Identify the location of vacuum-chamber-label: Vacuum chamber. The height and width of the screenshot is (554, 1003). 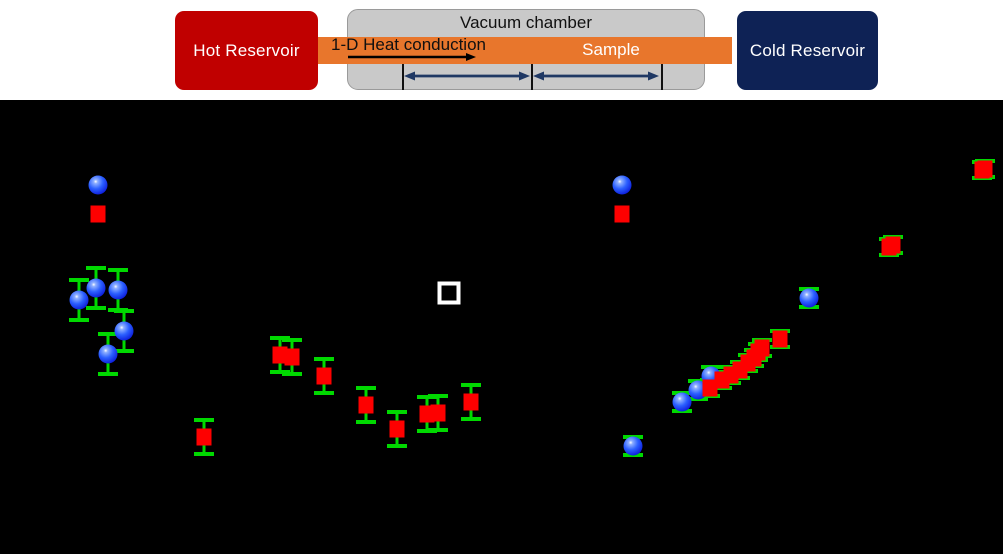
(526, 22).